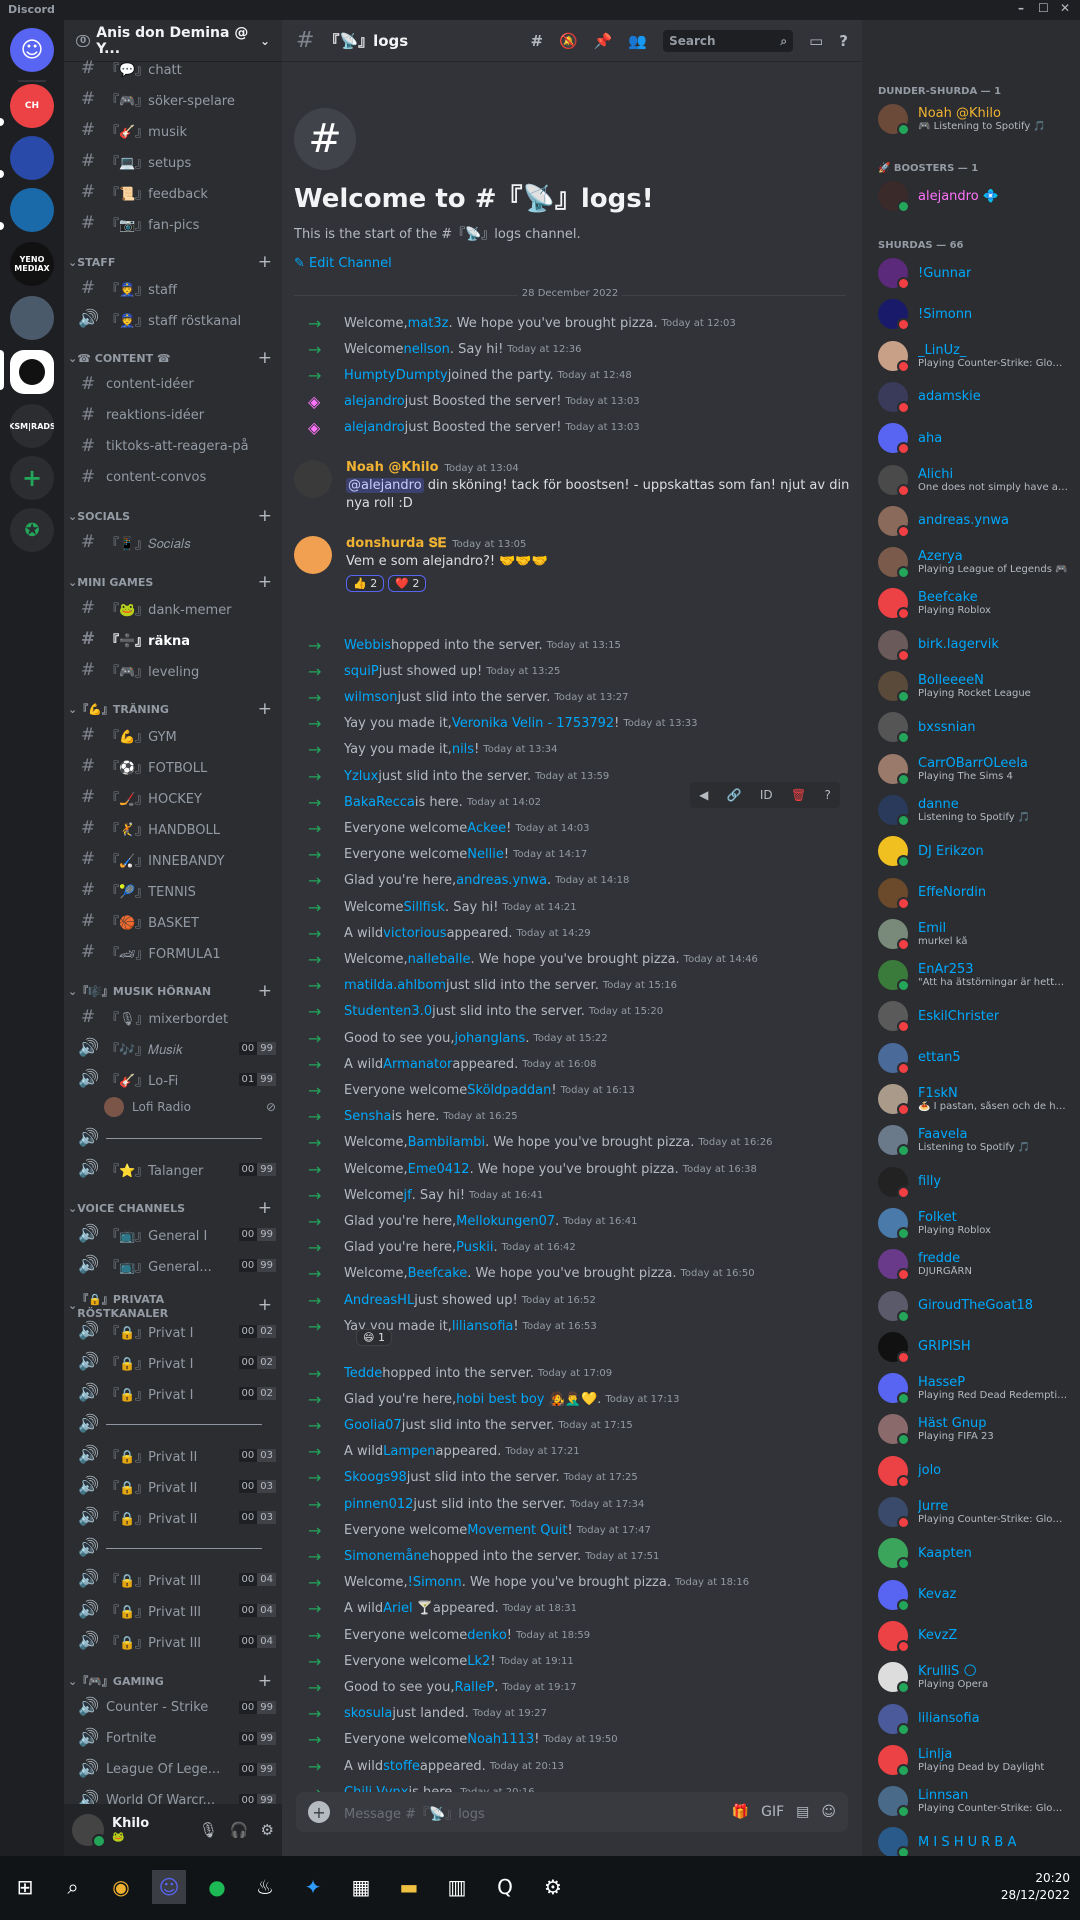 This screenshot has height=1920, width=1080. Describe the element at coordinates (174, 446) in the screenshot. I see `channel-item: # tiktoks-att-reagera-på` at that location.